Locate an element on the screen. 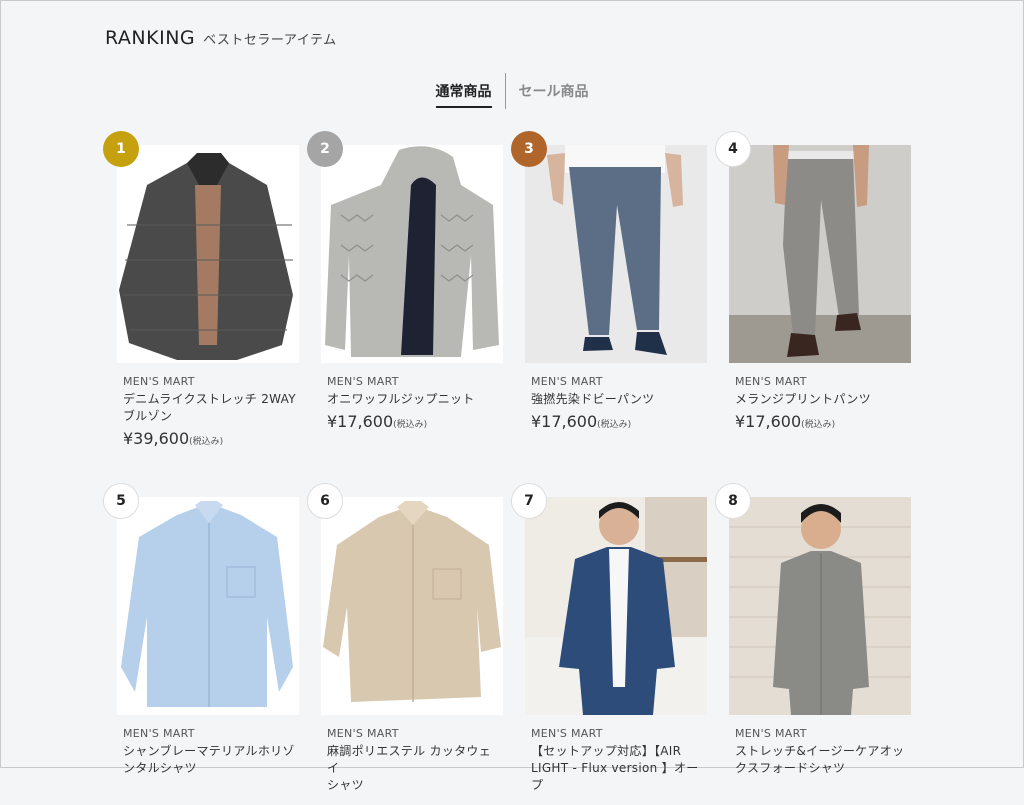 Image resolution: width=1024 pixels, height=805 pixels. product-card: 6 MEN'S MART 麻調ポリエステル カッタウェイ シャツ is located at coordinates (405, 644).